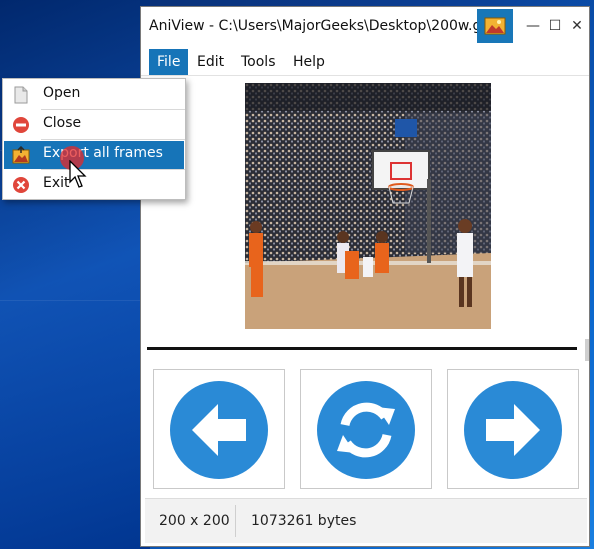 The image size is (594, 549). Describe the element at coordinates (94, 185) in the screenshot. I see `menu-item-exit: Exit` at that location.